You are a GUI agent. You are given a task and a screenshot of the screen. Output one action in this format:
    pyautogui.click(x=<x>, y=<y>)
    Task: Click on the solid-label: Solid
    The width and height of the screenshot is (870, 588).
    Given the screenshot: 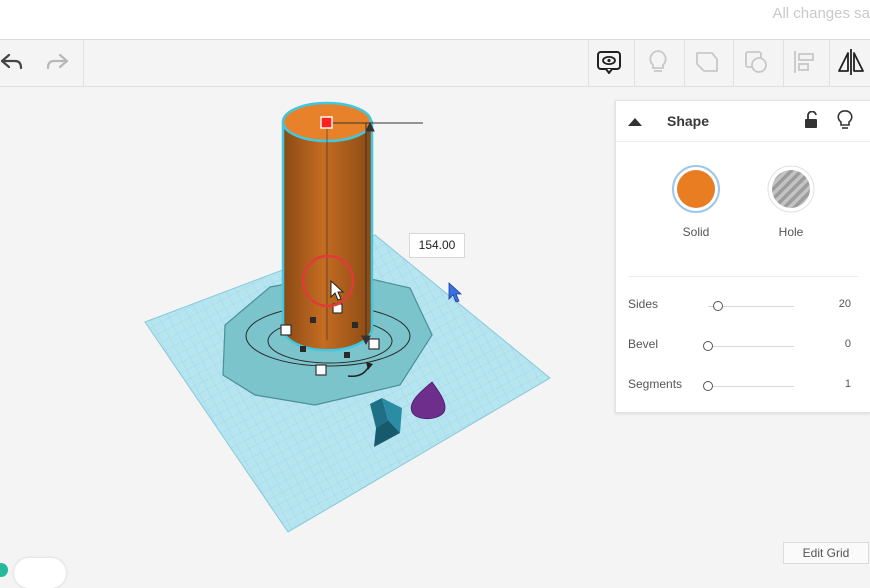 What is the action you would take?
    pyautogui.click(x=696, y=232)
    